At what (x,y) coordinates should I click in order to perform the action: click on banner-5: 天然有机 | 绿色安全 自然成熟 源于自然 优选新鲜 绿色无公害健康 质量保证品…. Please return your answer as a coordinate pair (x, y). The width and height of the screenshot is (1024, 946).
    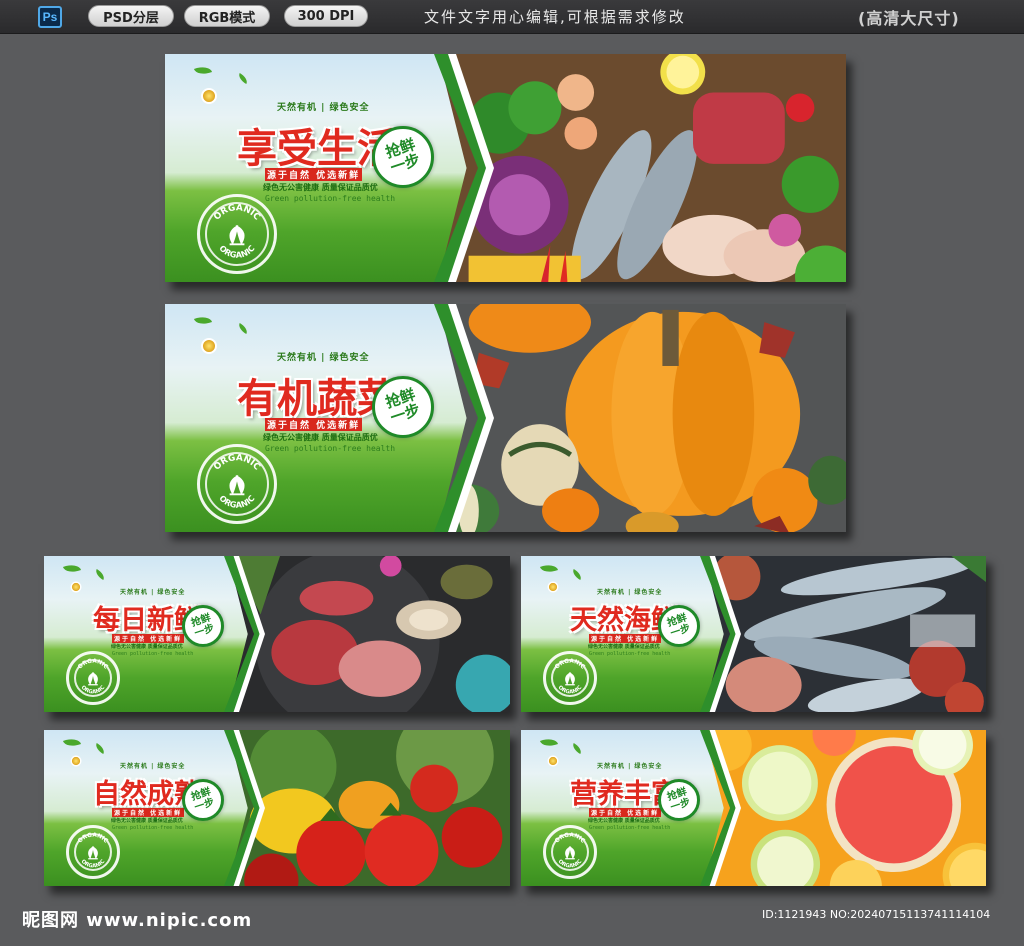
    Looking at the image, I should click on (277, 808).